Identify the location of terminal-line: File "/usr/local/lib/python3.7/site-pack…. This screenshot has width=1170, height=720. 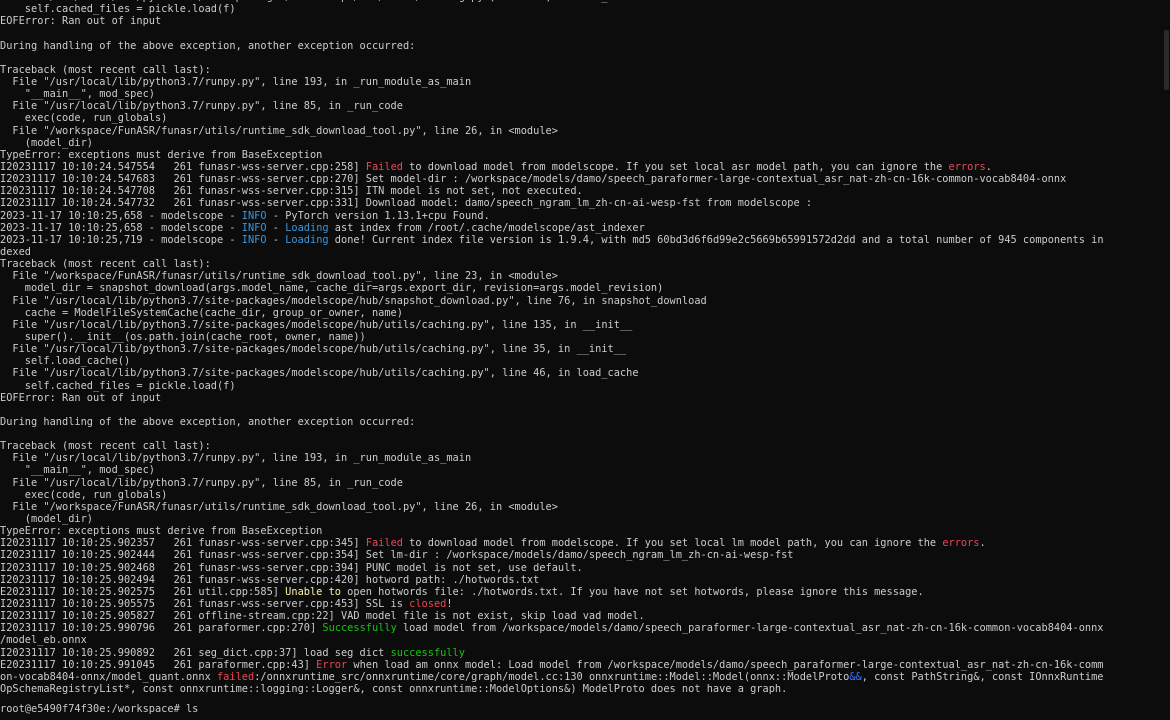
(581, 301).